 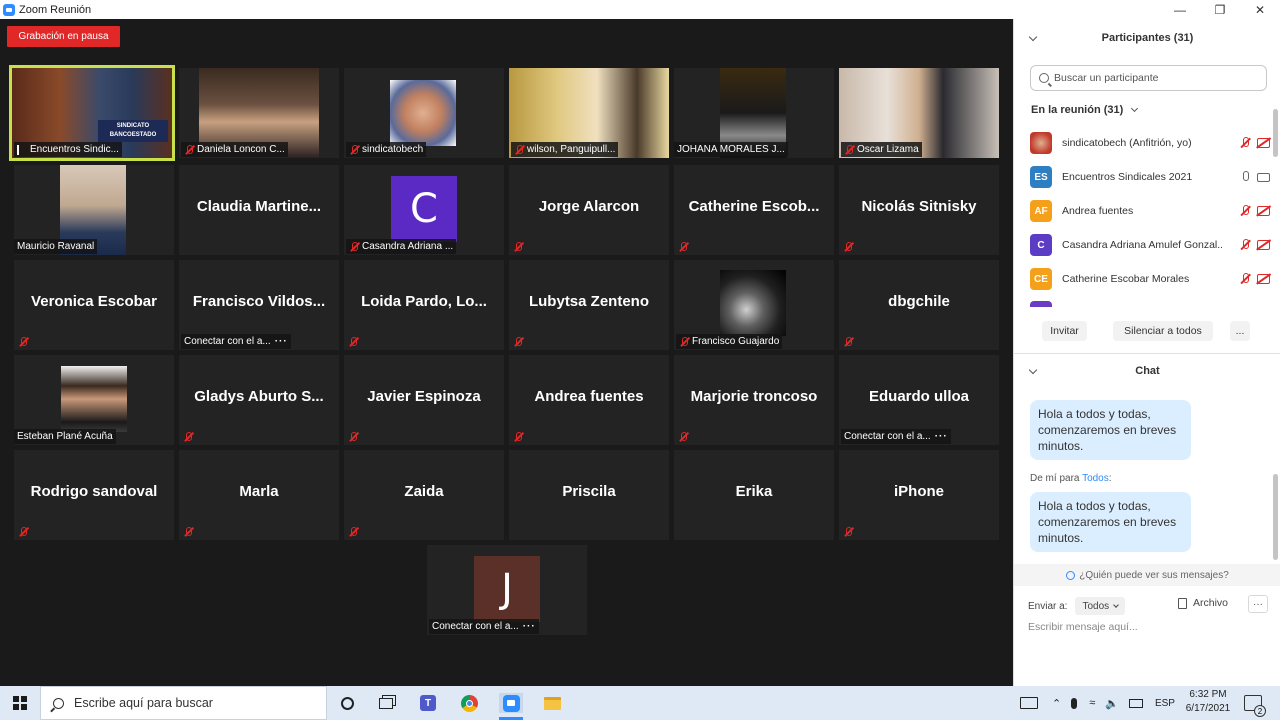 I want to click on cortana-icon, so click(x=347, y=703).